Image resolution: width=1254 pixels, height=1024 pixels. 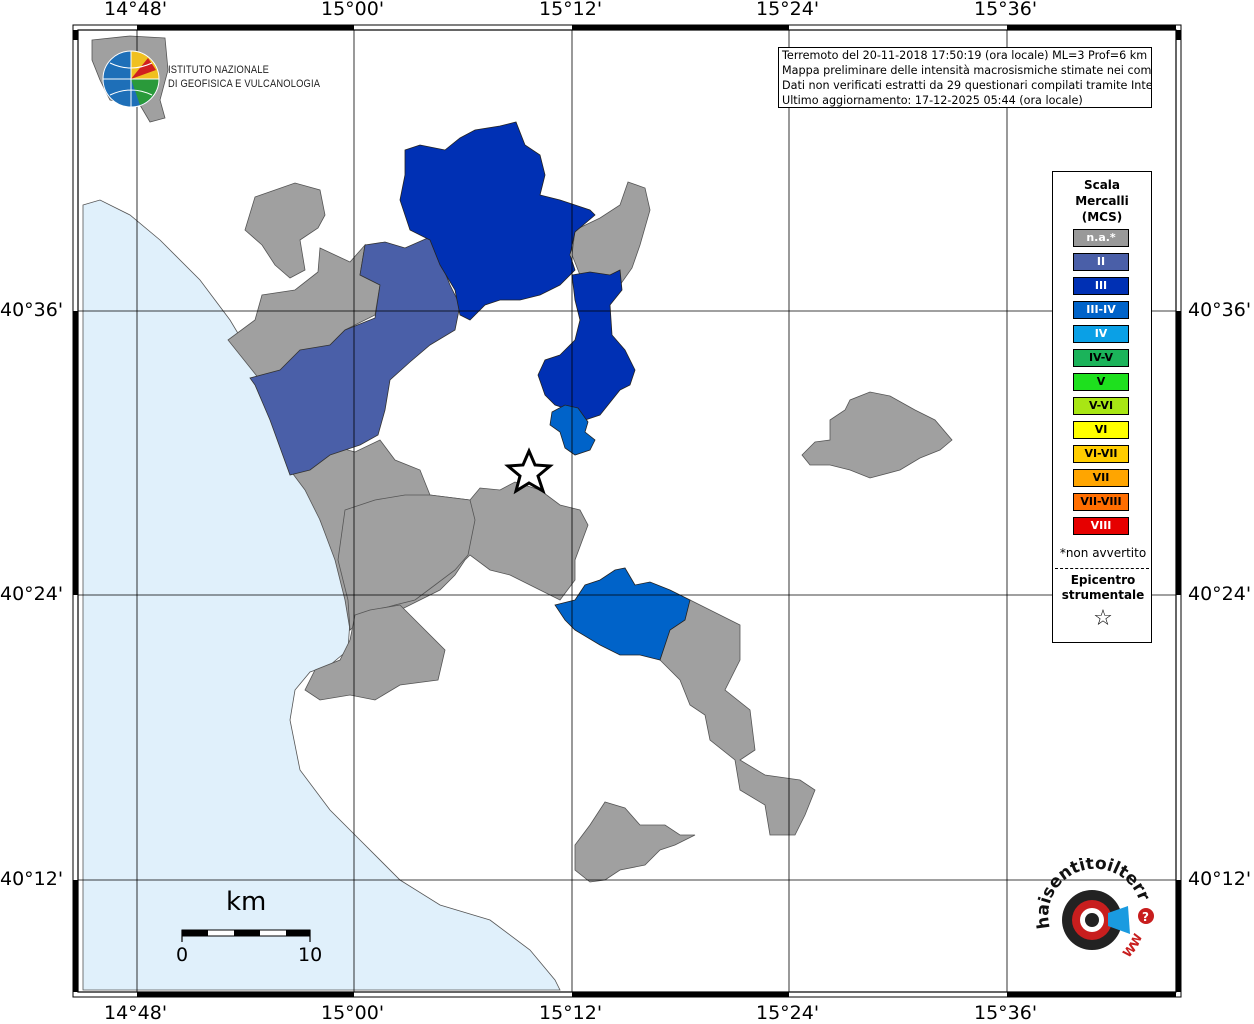 I want to click on lat-label-left: 40°24', so click(x=32, y=594).